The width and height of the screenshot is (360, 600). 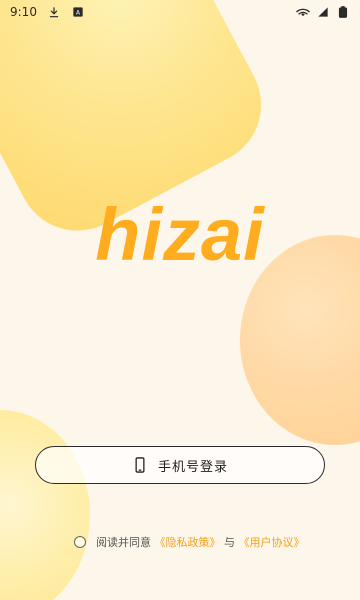 I want to click on phone-login-button: 手机号登录, so click(x=180, y=465).